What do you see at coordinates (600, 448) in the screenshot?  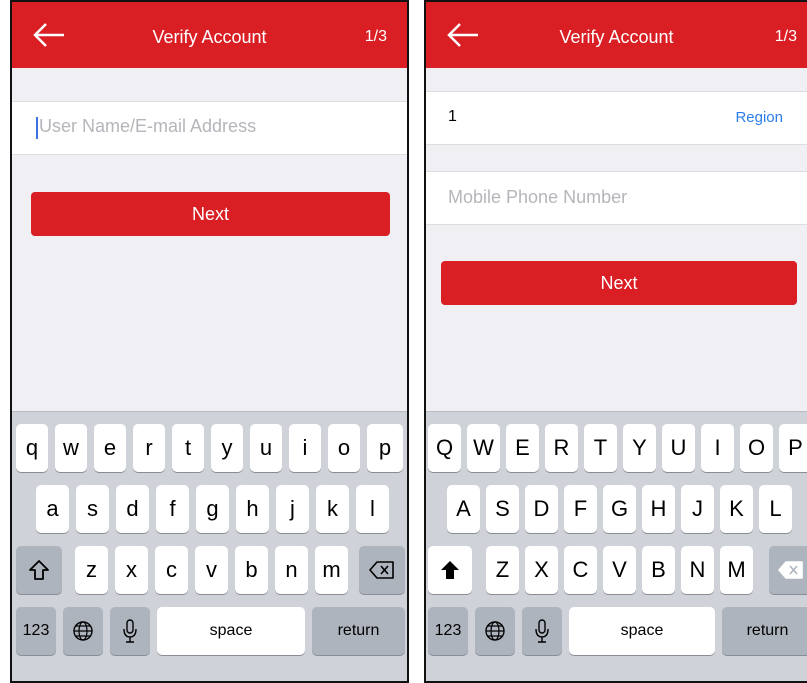 I see `key: T` at bounding box center [600, 448].